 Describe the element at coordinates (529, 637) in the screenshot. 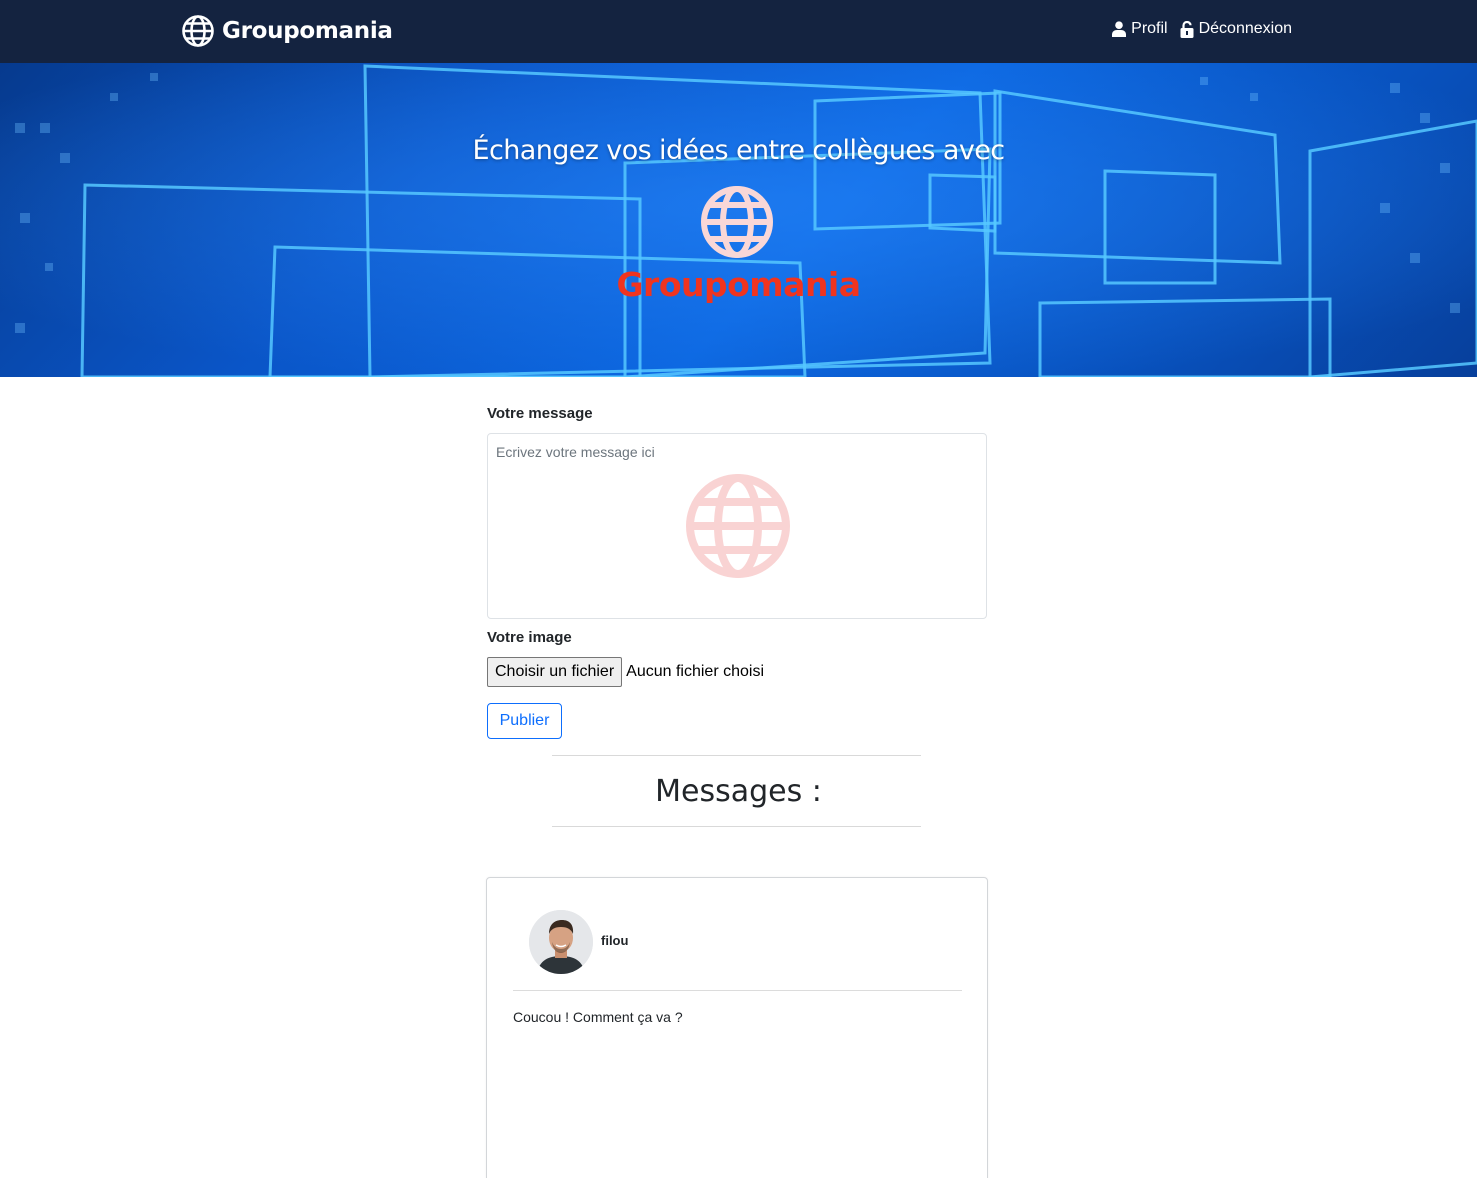

I see `image-label: Votre image` at that location.